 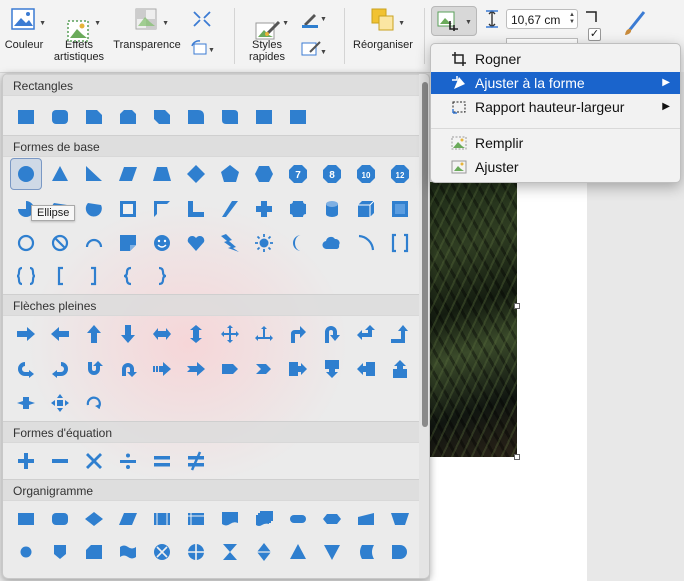 What do you see at coordinates (555, 59) in the screenshot?
I see `menu-item-crop: Rogner` at bounding box center [555, 59].